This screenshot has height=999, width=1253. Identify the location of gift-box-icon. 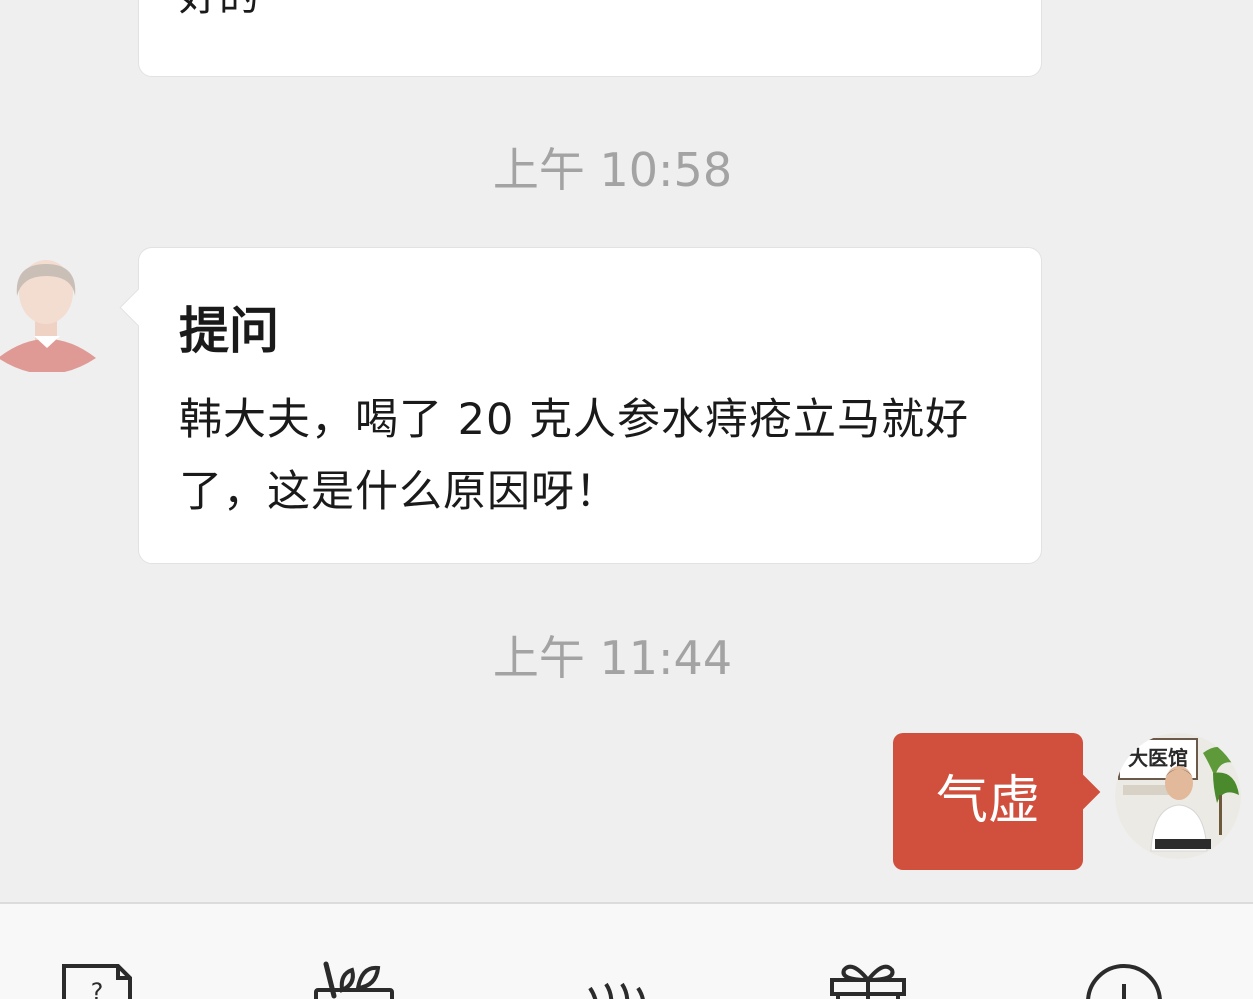
(868, 979).